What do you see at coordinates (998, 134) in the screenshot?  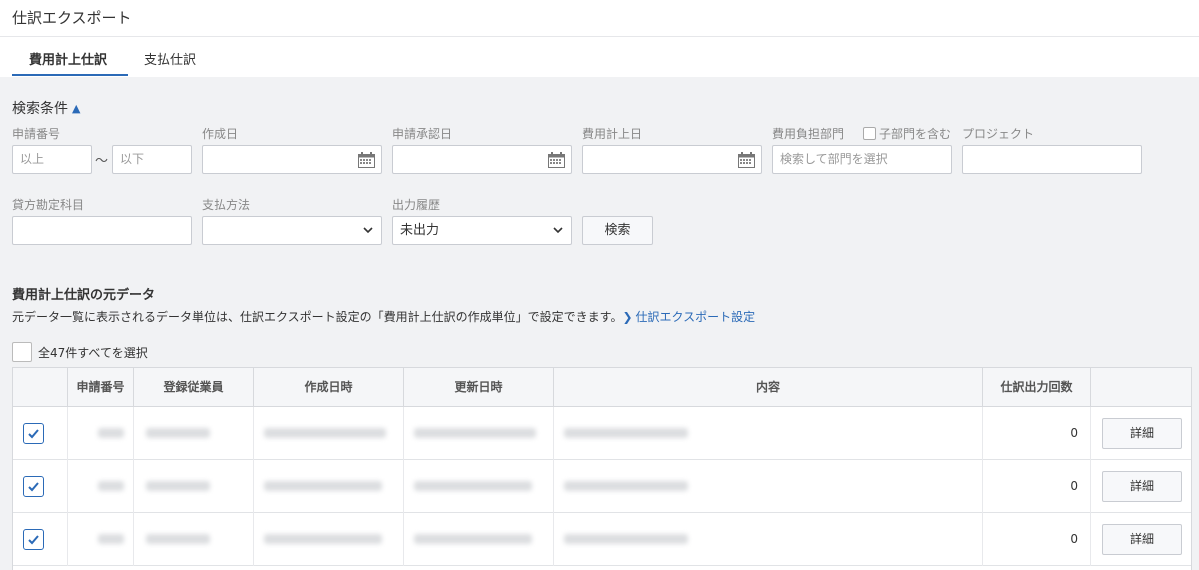 I see `project-label: プロジェクト` at bounding box center [998, 134].